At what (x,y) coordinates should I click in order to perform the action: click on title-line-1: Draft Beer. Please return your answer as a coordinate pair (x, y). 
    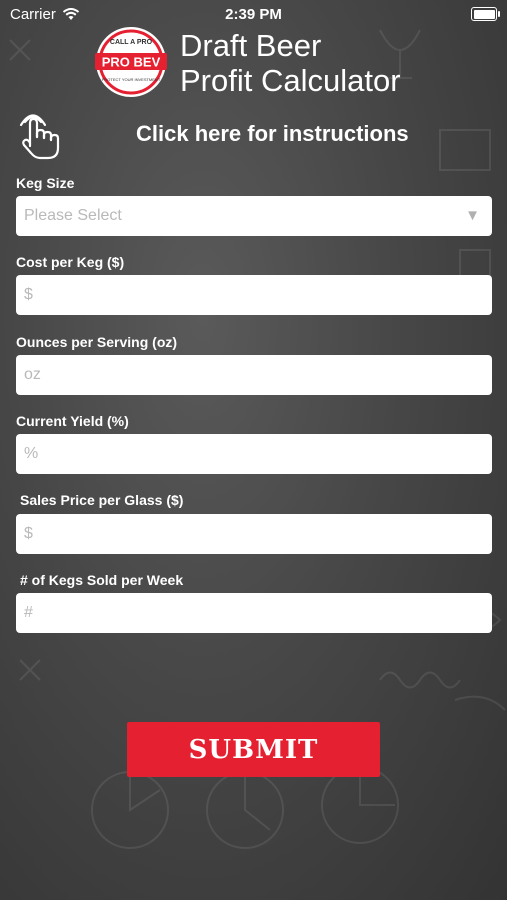
    Looking at the image, I should click on (251, 45).